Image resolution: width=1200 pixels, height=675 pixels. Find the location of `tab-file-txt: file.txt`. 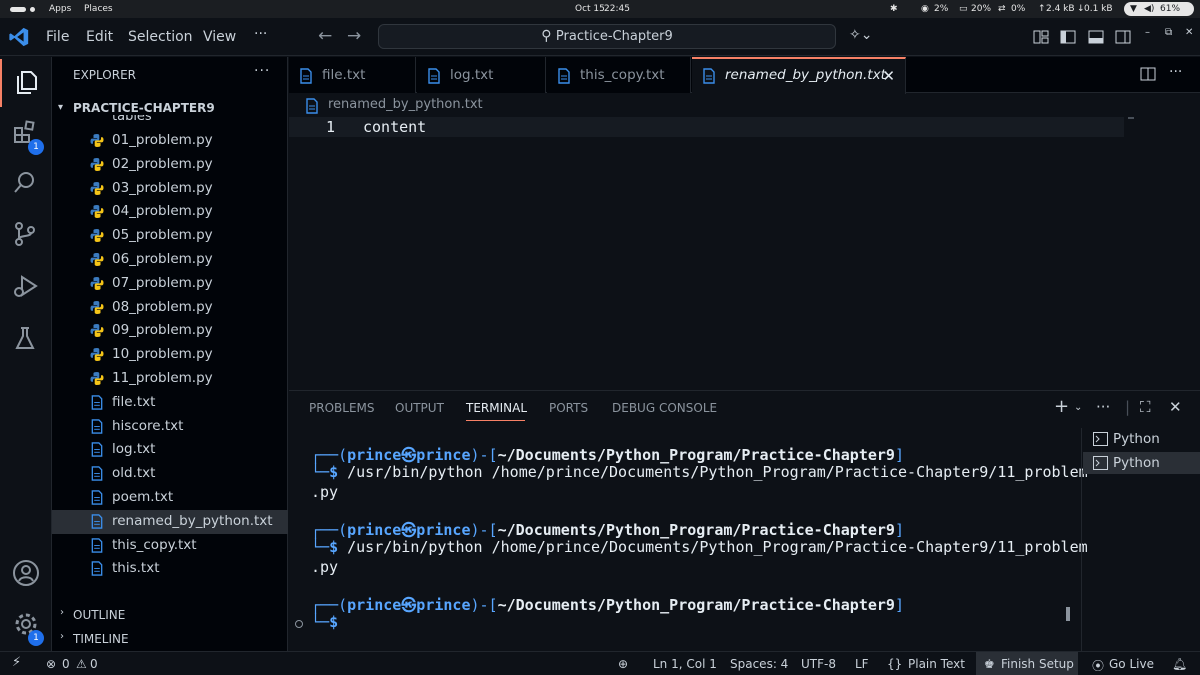

tab-file-txt: file.txt is located at coordinates (352, 75).